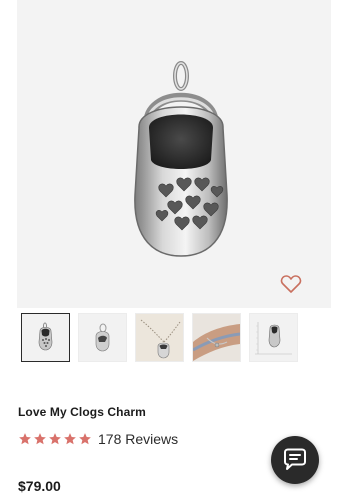 The height and width of the screenshot is (500, 348). Describe the element at coordinates (45, 337) in the screenshot. I see `thumb-charm-front` at that location.